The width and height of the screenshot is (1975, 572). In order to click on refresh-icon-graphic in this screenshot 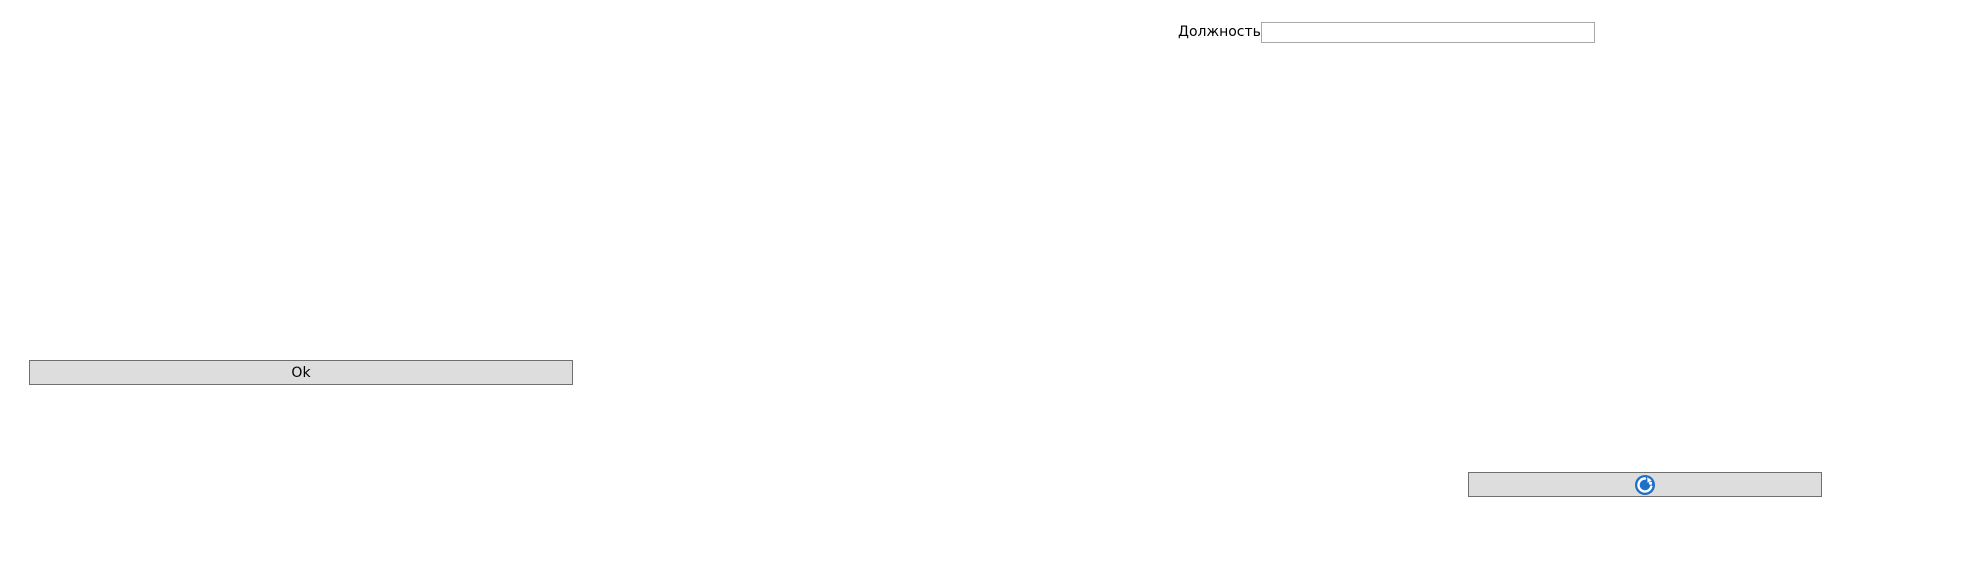, I will do `click(1645, 484)`.